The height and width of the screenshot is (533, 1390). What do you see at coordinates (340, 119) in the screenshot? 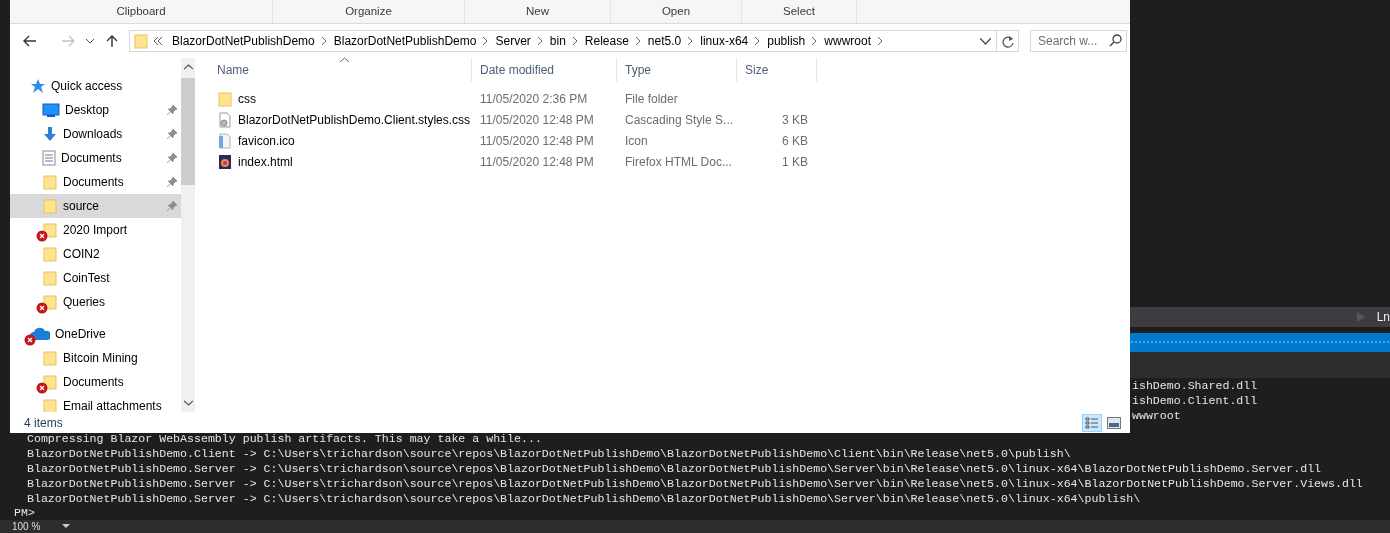
I see `file-name: BlazorDotNetPublishDemo.Client.styles.css` at bounding box center [340, 119].